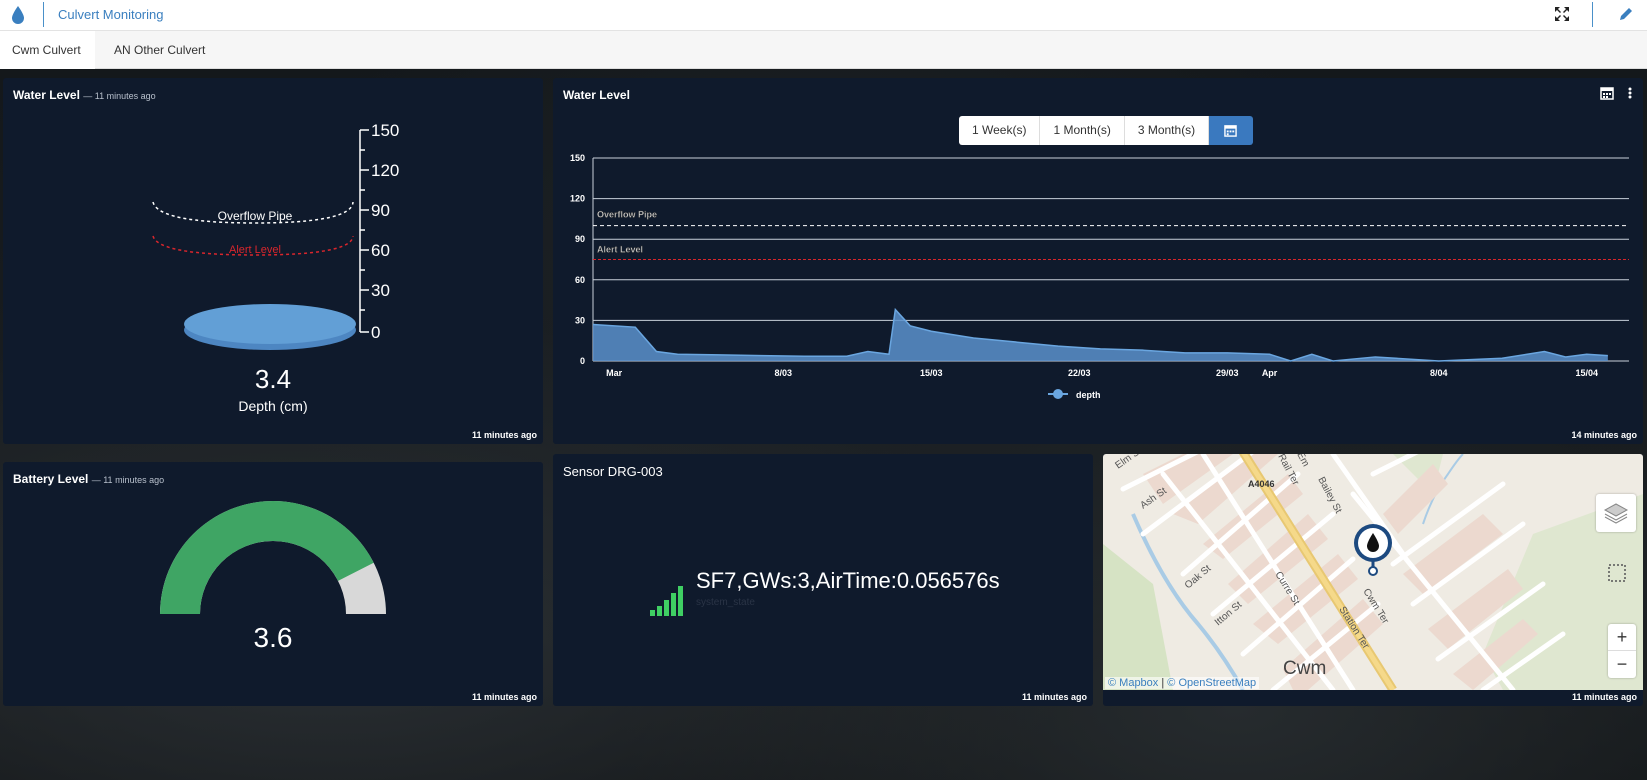 This screenshot has height=780, width=1647. I want to click on layers-icon, so click(1616, 513).